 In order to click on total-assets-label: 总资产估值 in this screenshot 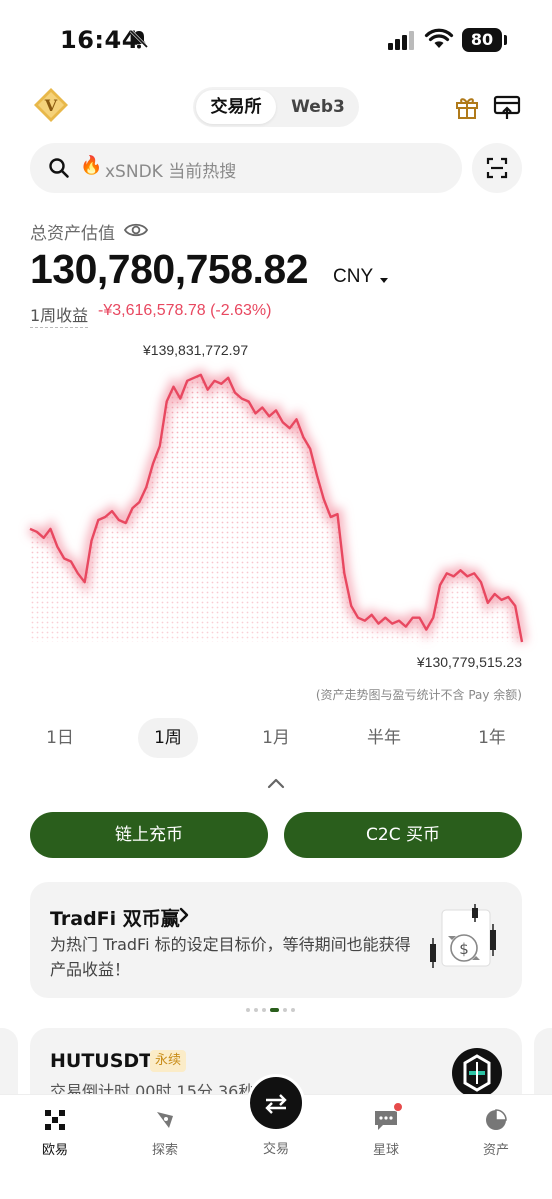, I will do `click(72, 234)`.